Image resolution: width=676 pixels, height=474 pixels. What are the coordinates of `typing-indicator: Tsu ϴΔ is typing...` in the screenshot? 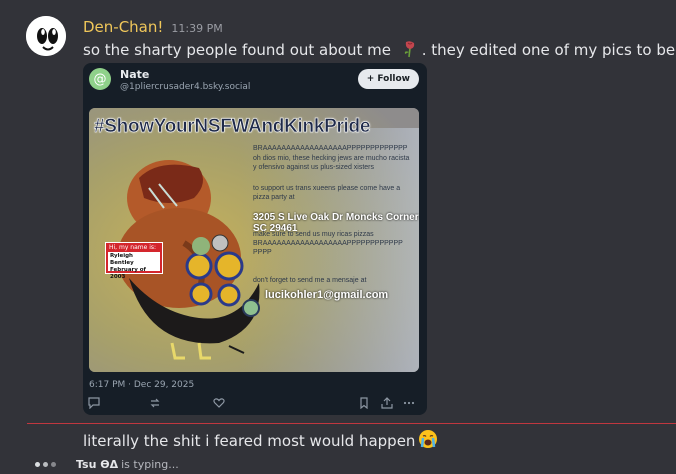 It's located at (107, 464).